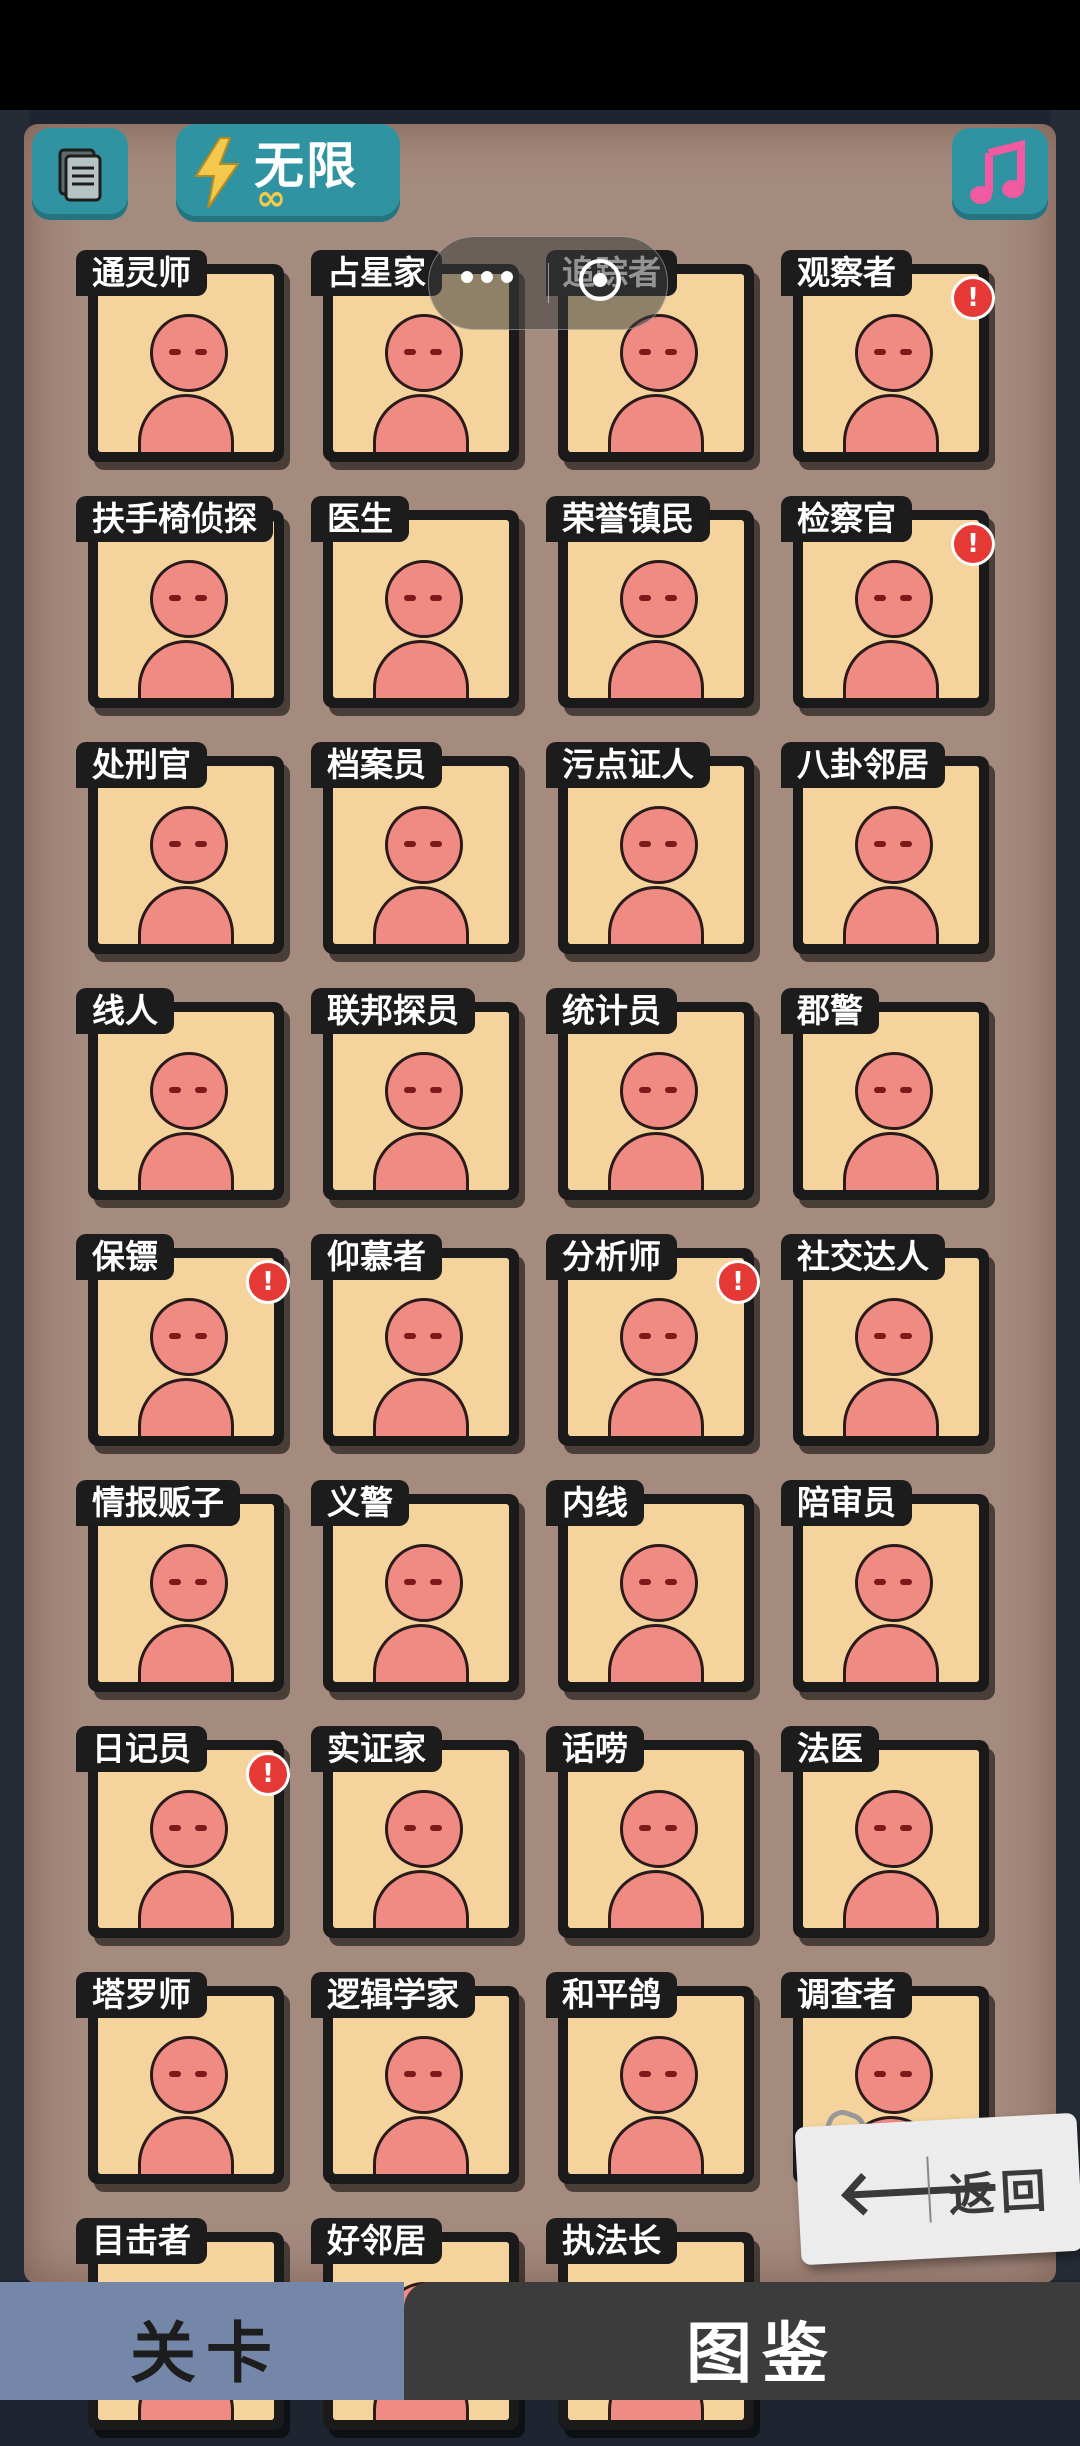 This screenshot has width=1080, height=2446. Describe the element at coordinates (393, 1011) in the screenshot. I see `character-name: 联邦探员` at that location.